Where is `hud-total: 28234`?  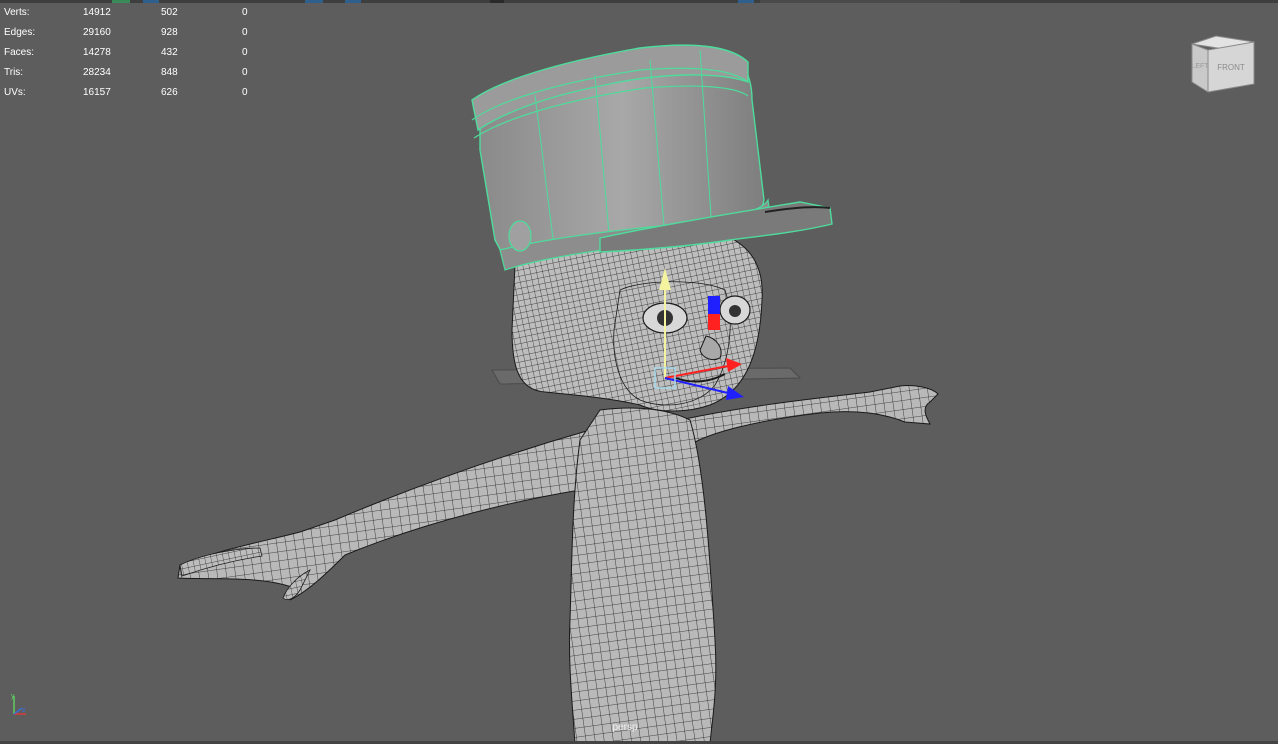
hud-total: 28234 is located at coordinates (97, 72).